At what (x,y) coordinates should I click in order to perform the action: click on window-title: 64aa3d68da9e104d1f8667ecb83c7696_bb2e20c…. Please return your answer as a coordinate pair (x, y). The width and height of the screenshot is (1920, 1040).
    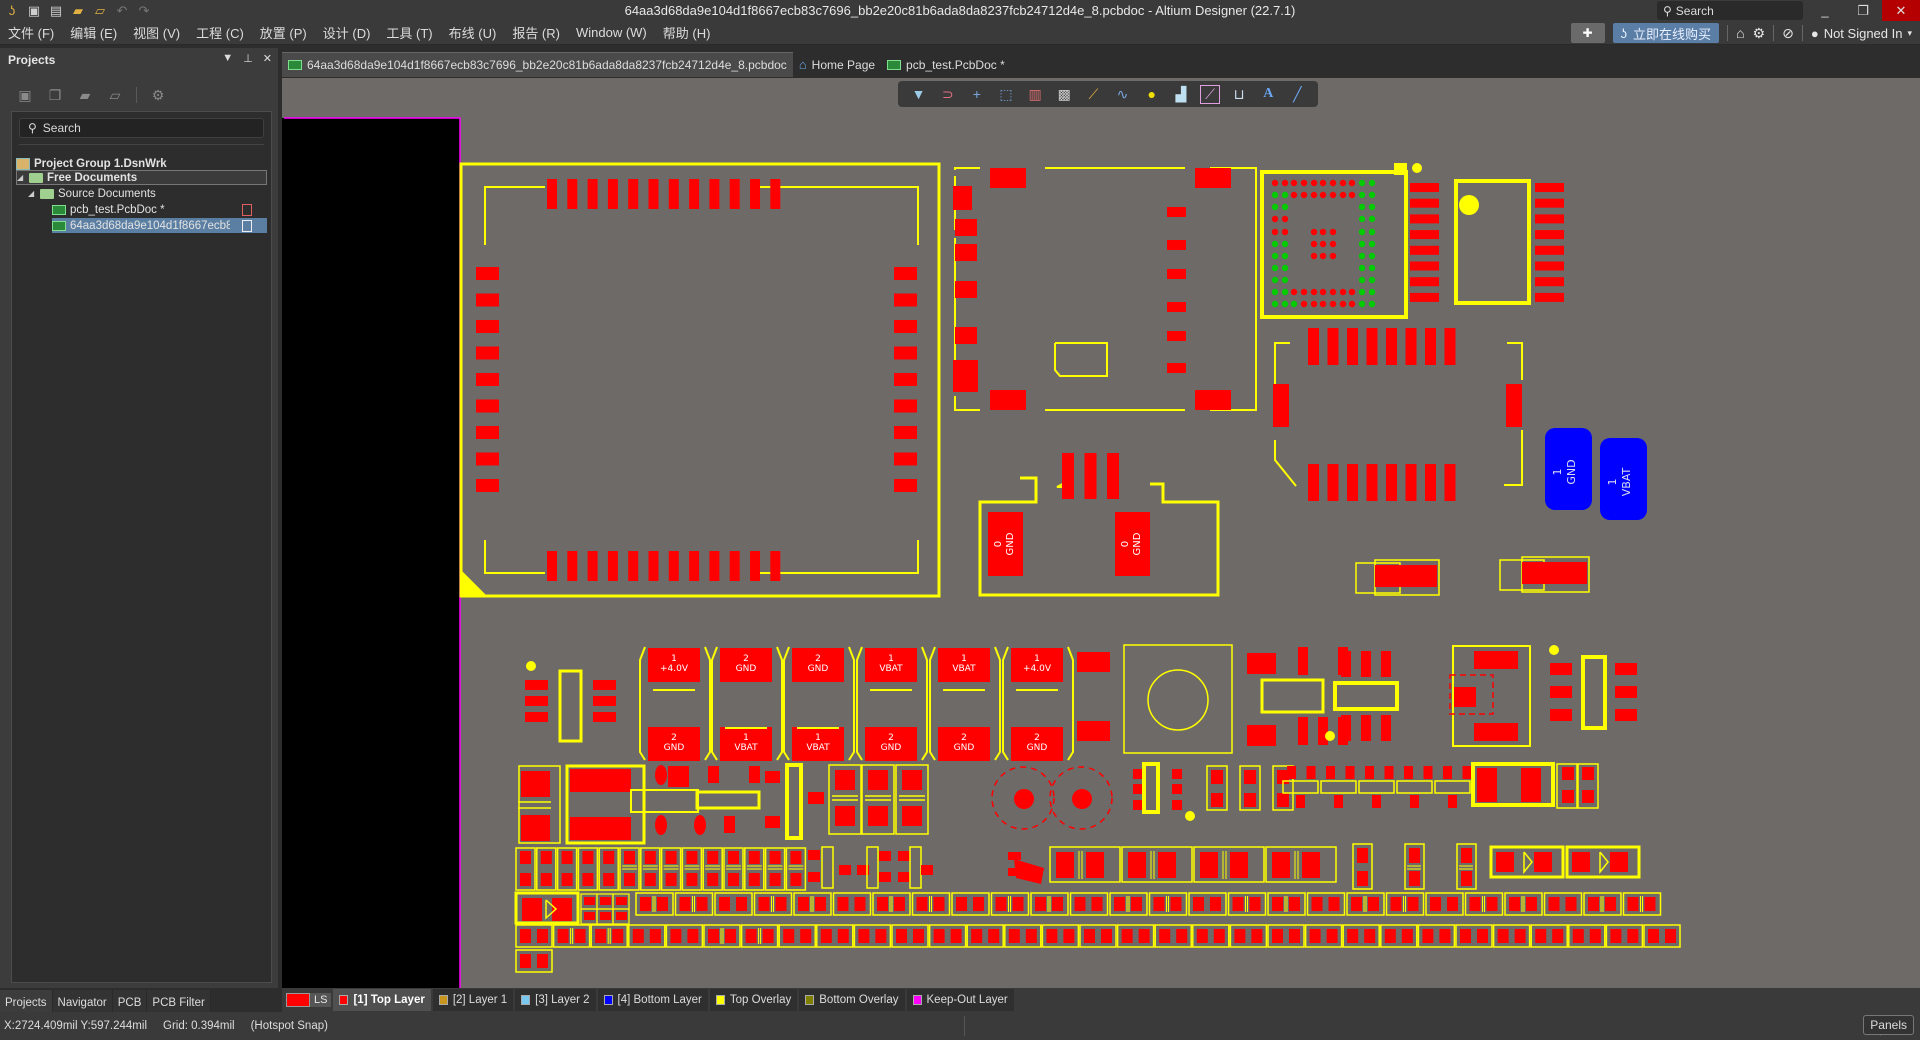
    Looking at the image, I should click on (960, 10).